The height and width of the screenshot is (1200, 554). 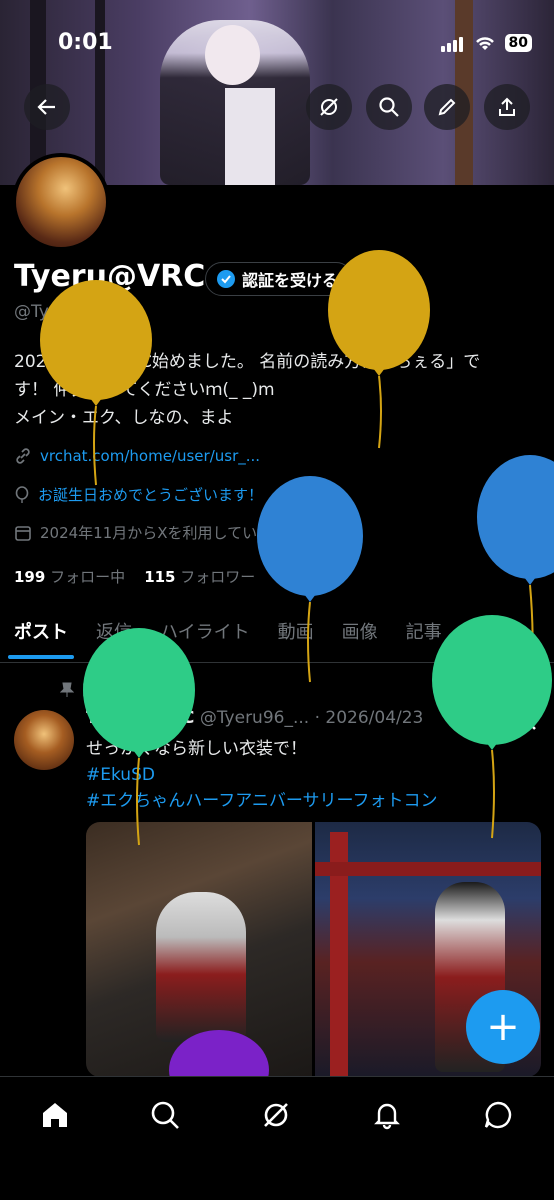 I want to click on nav-messages, so click(x=498, y=1115).